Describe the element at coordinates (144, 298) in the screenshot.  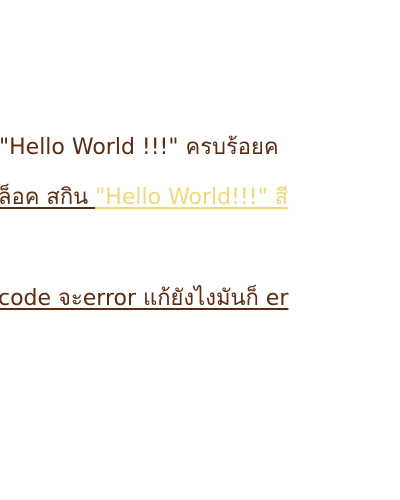
I see `code-error-line: code จะerror แก้ยังไงมันก็ er` at that location.